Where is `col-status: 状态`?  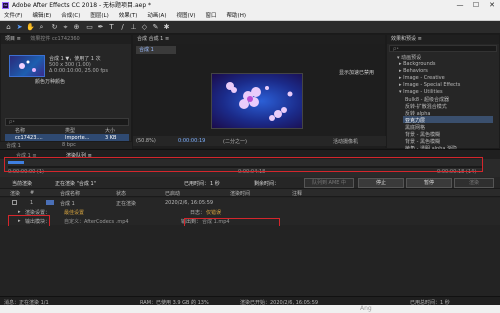 col-status: 状态 is located at coordinates (121, 193).